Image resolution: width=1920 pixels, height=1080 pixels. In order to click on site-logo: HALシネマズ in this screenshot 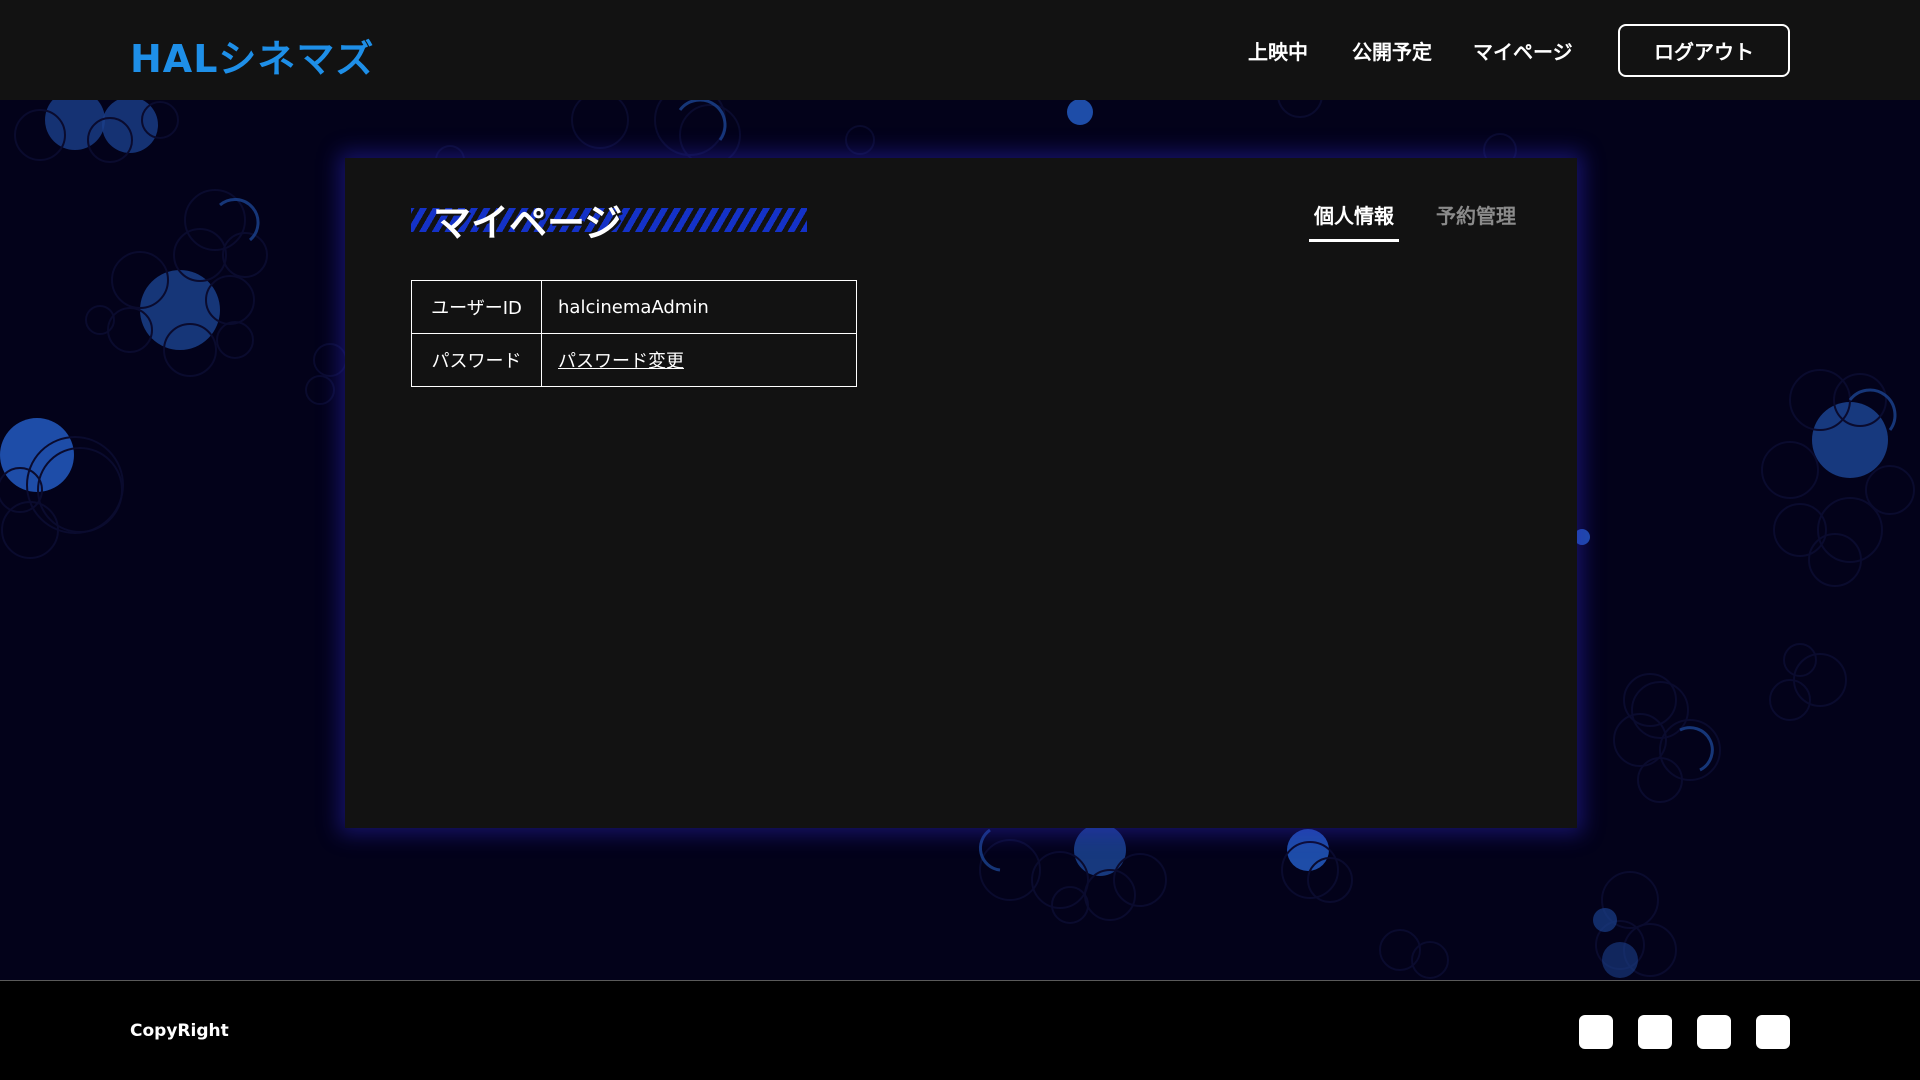, I will do `click(252, 55)`.